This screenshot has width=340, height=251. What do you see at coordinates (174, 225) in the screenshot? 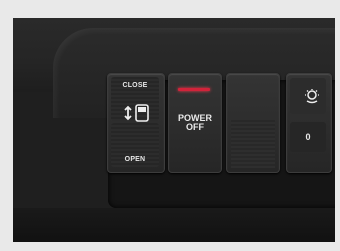
I see `dashboard-lower-panel` at bounding box center [174, 225].